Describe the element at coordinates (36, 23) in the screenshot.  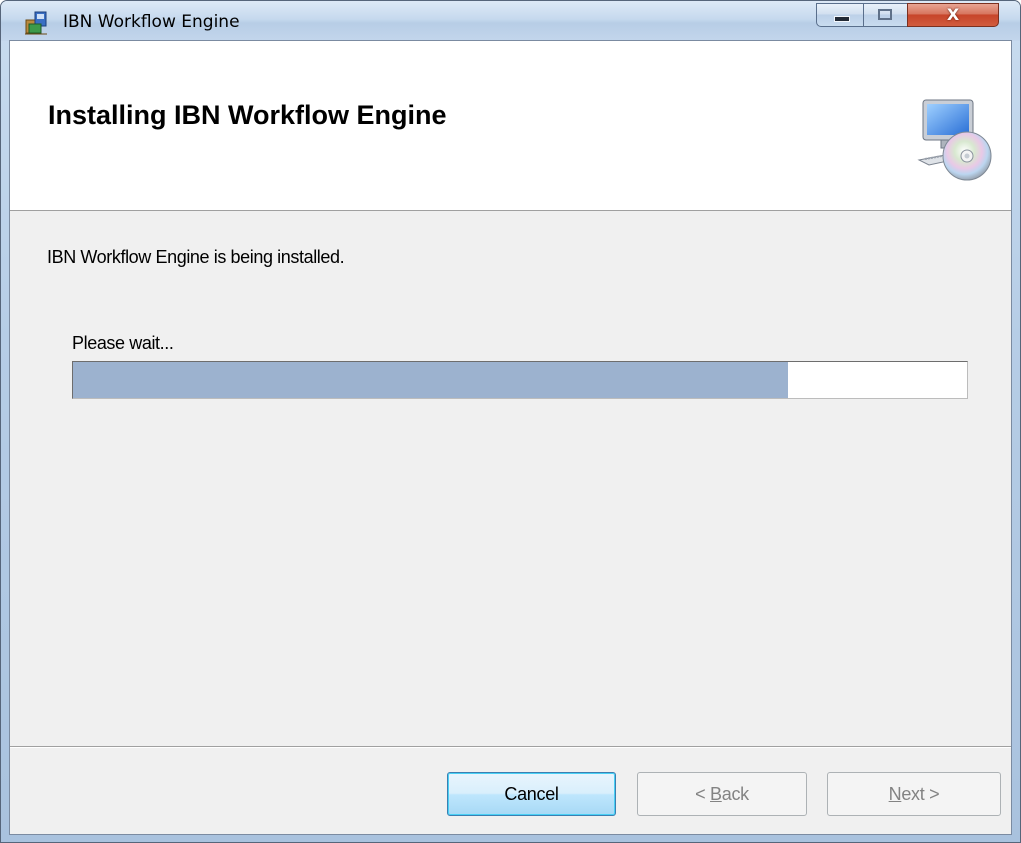
I see `installer-app-icon` at that location.